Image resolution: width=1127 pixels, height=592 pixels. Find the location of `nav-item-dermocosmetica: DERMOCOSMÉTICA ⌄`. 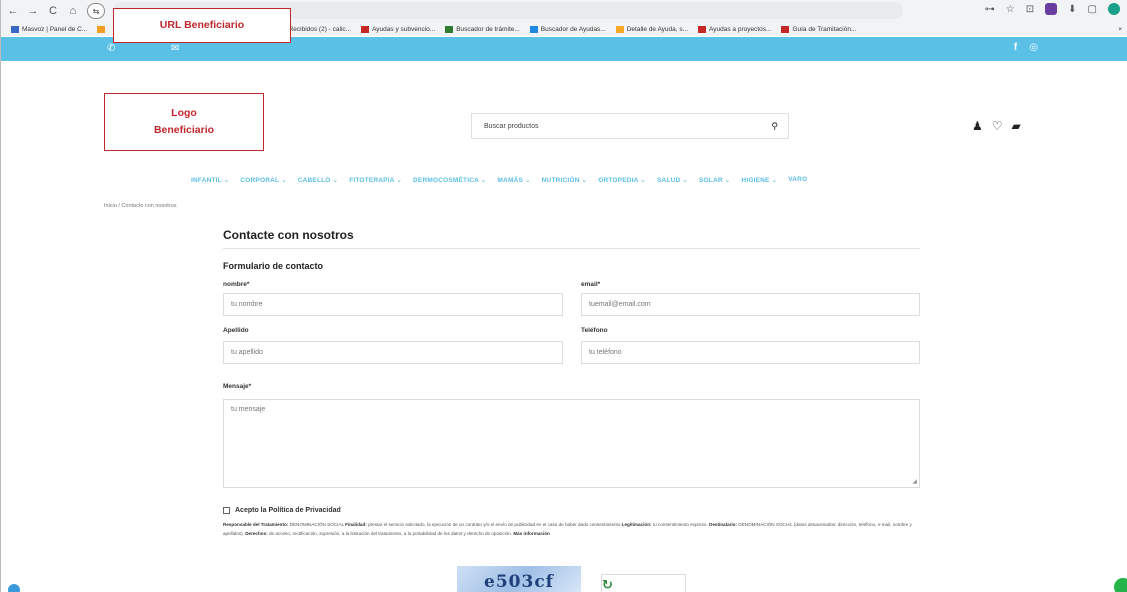

nav-item-dermocosmetica: DERMOCOSMÉTICA ⌄ is located at coordinates (449, 180).